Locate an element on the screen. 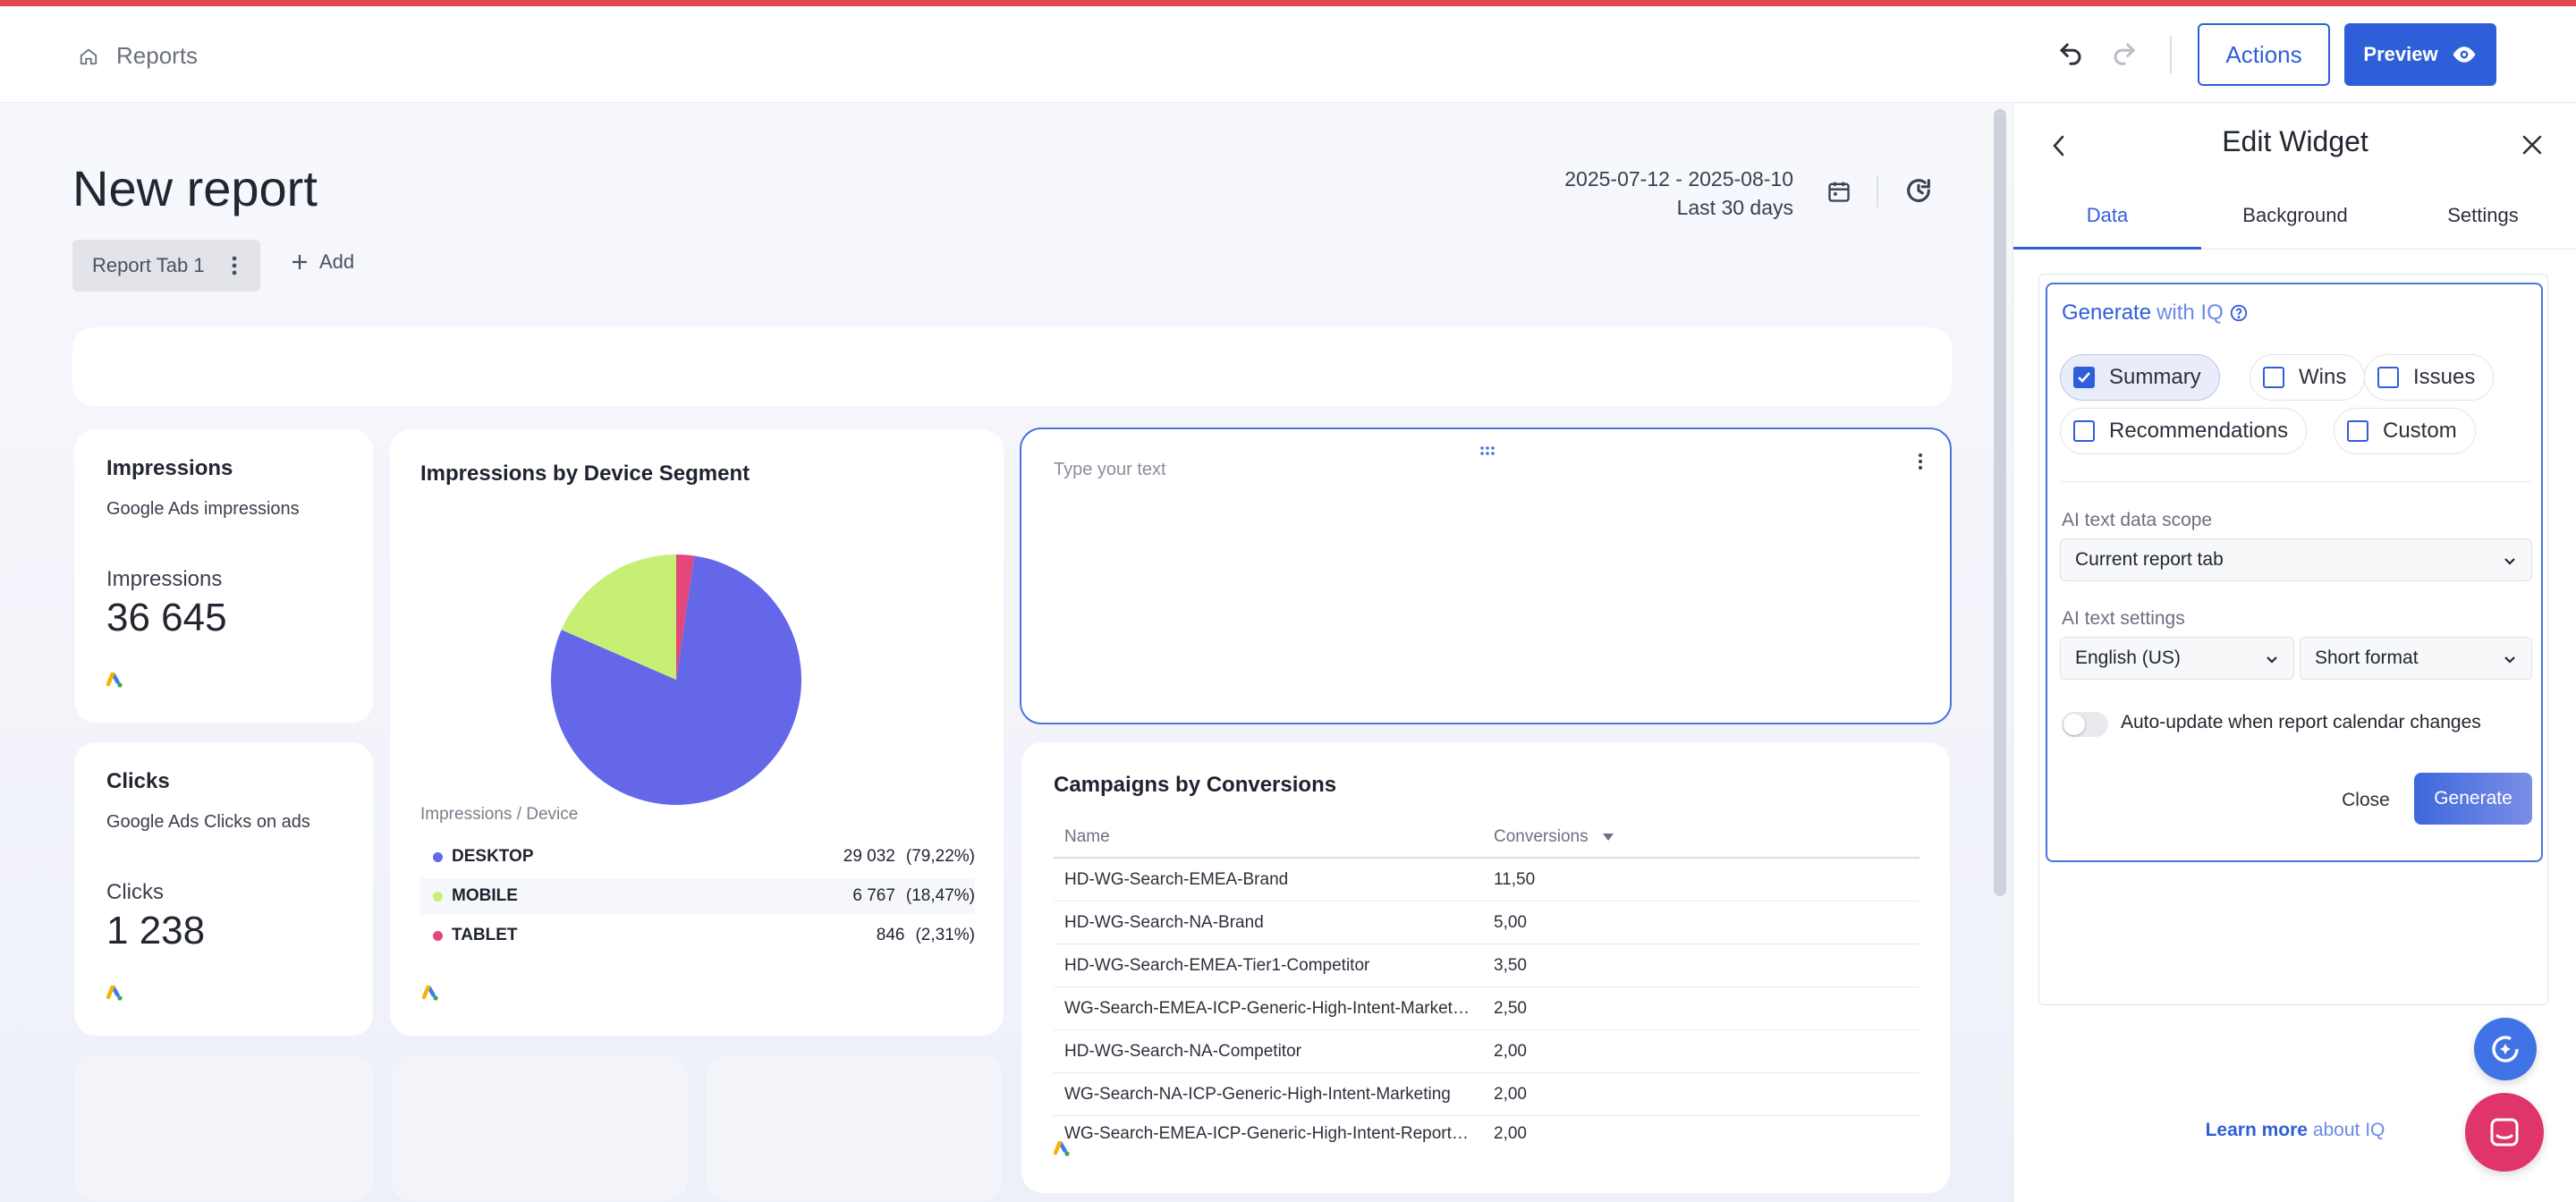  campaign-name: HD-WG-Search-EMEA-Brand is located at coordinates (1176, 879).